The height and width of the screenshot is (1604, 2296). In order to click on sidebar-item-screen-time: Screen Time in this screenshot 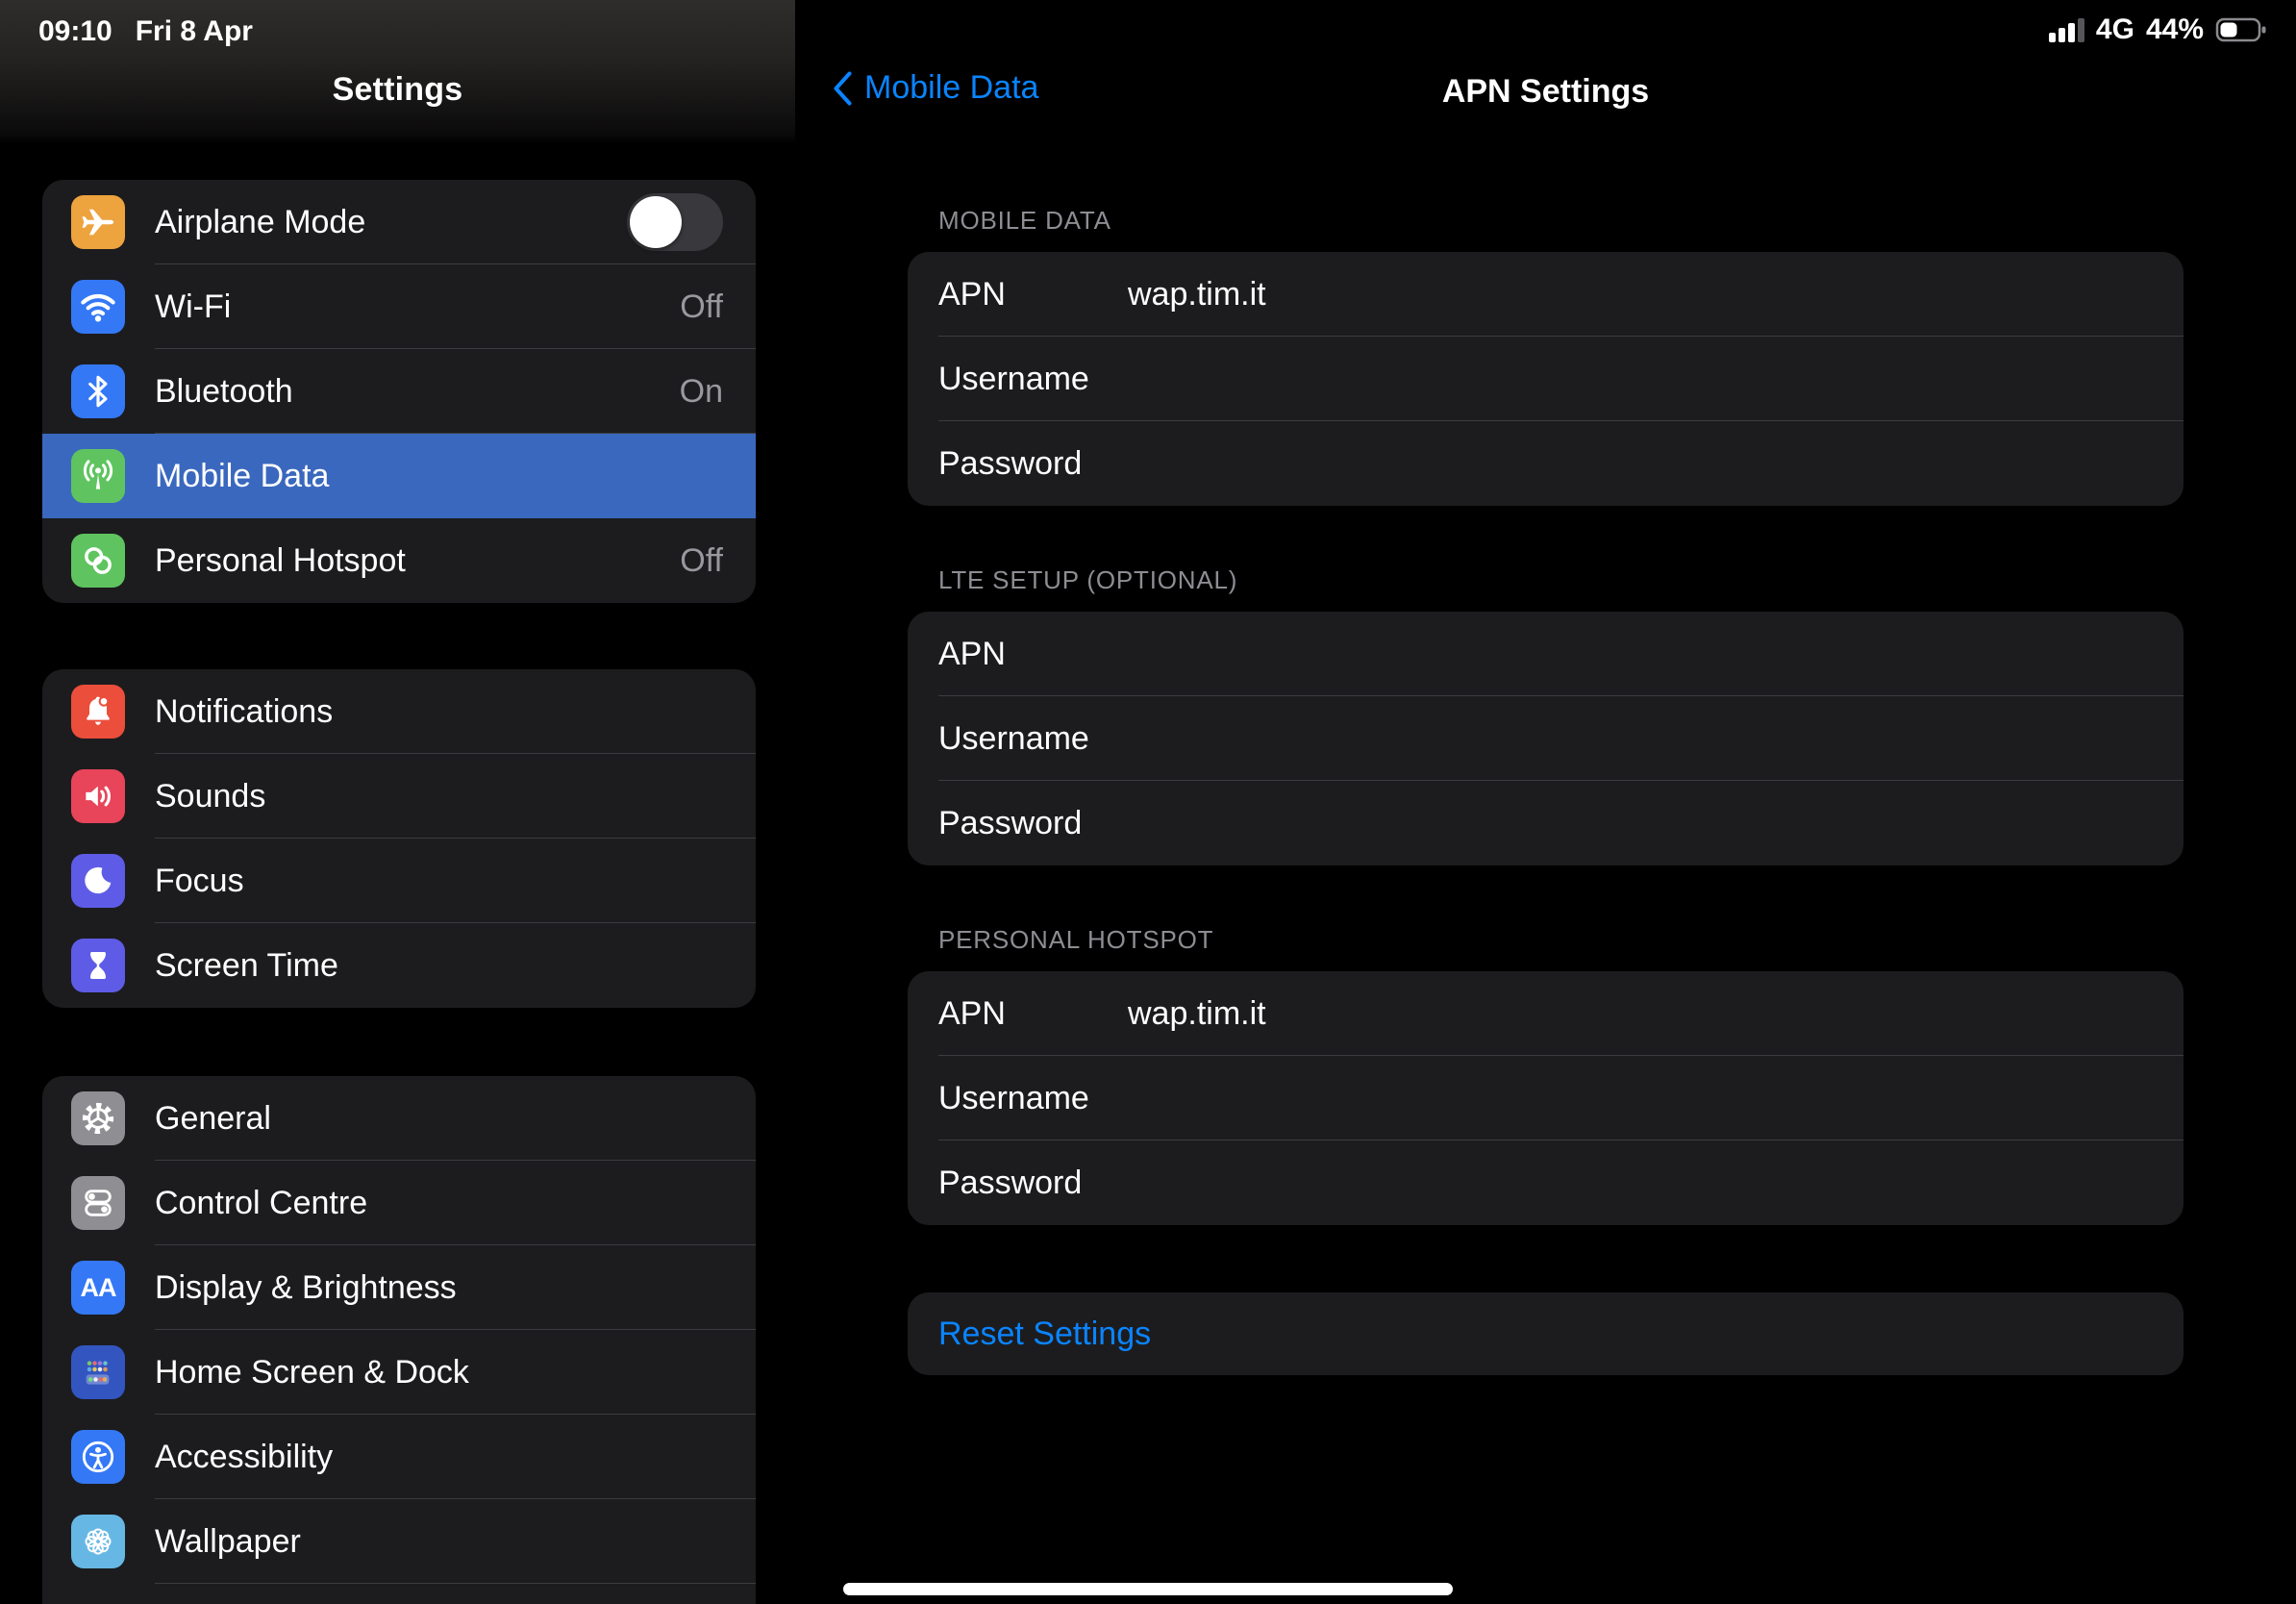, I will do `click(399, 965)`.